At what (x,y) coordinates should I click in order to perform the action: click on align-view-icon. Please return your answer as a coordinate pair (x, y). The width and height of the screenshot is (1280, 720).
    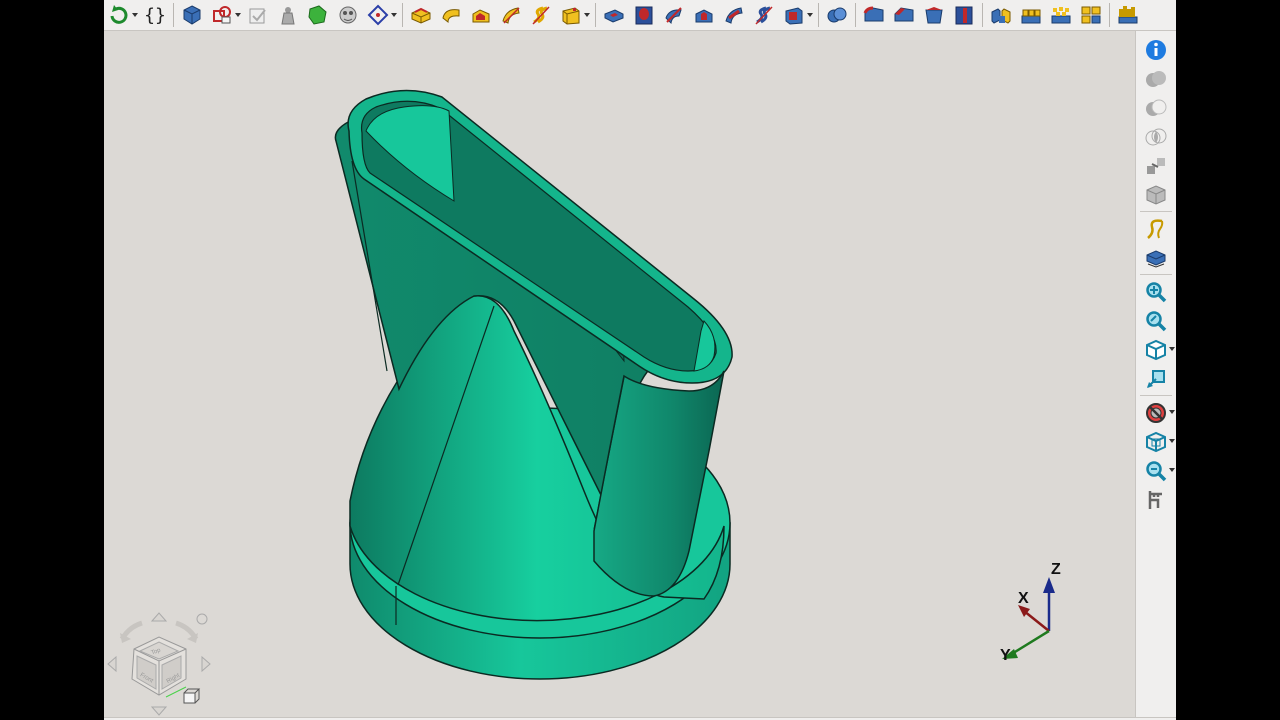
    Looking at the image, I should click on (1156, 379).